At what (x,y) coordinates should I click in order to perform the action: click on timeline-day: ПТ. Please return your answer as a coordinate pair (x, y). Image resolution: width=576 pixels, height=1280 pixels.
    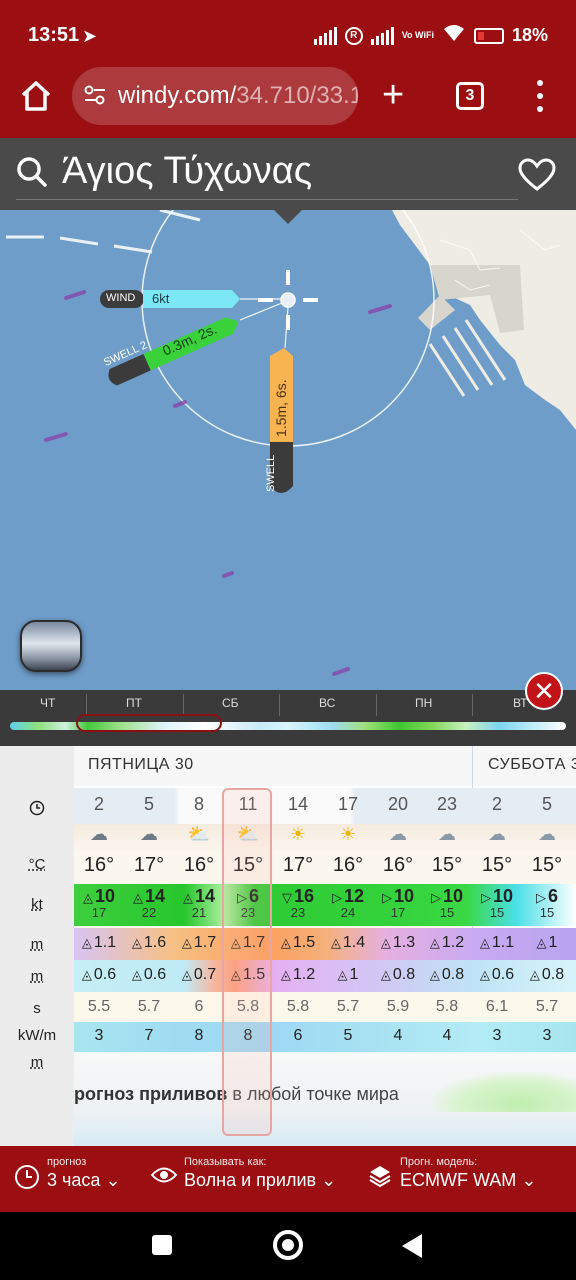
    Looking at the image, I should click on (134, 703).